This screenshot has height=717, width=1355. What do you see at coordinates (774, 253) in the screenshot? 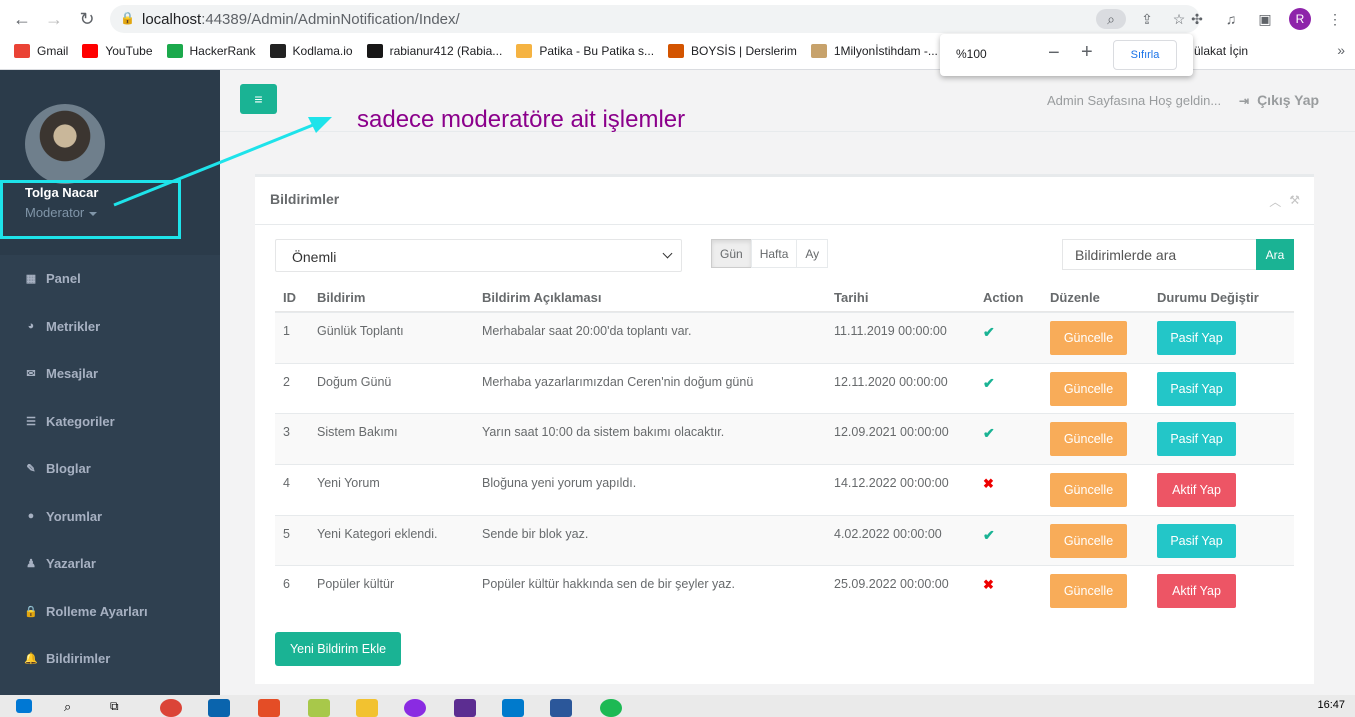
I see `period-tab: Hafta` at bounding box center [774, 253].